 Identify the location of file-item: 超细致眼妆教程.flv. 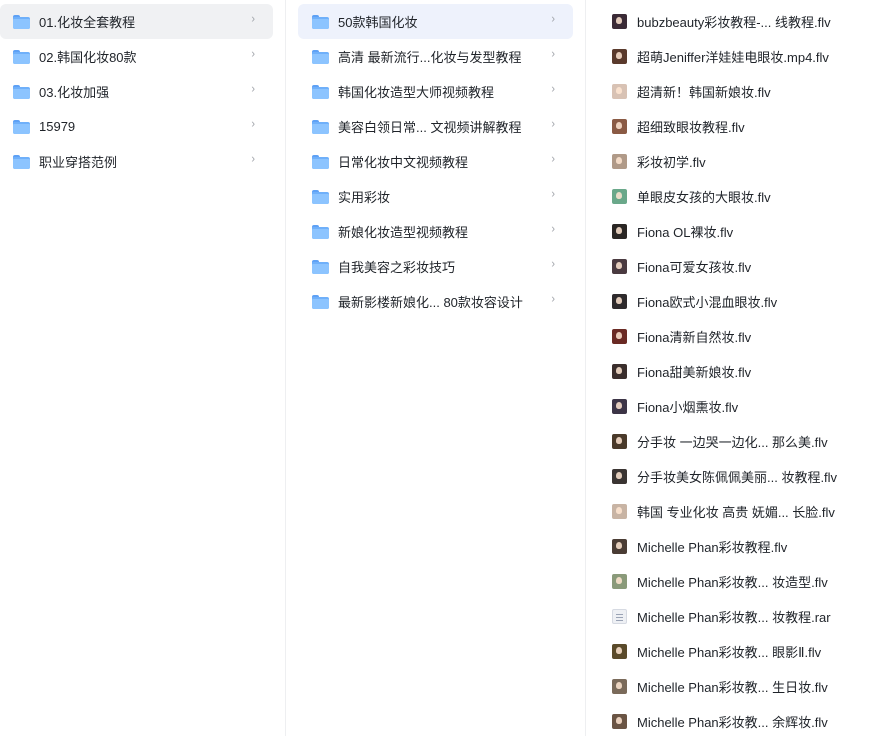
(734, 126).